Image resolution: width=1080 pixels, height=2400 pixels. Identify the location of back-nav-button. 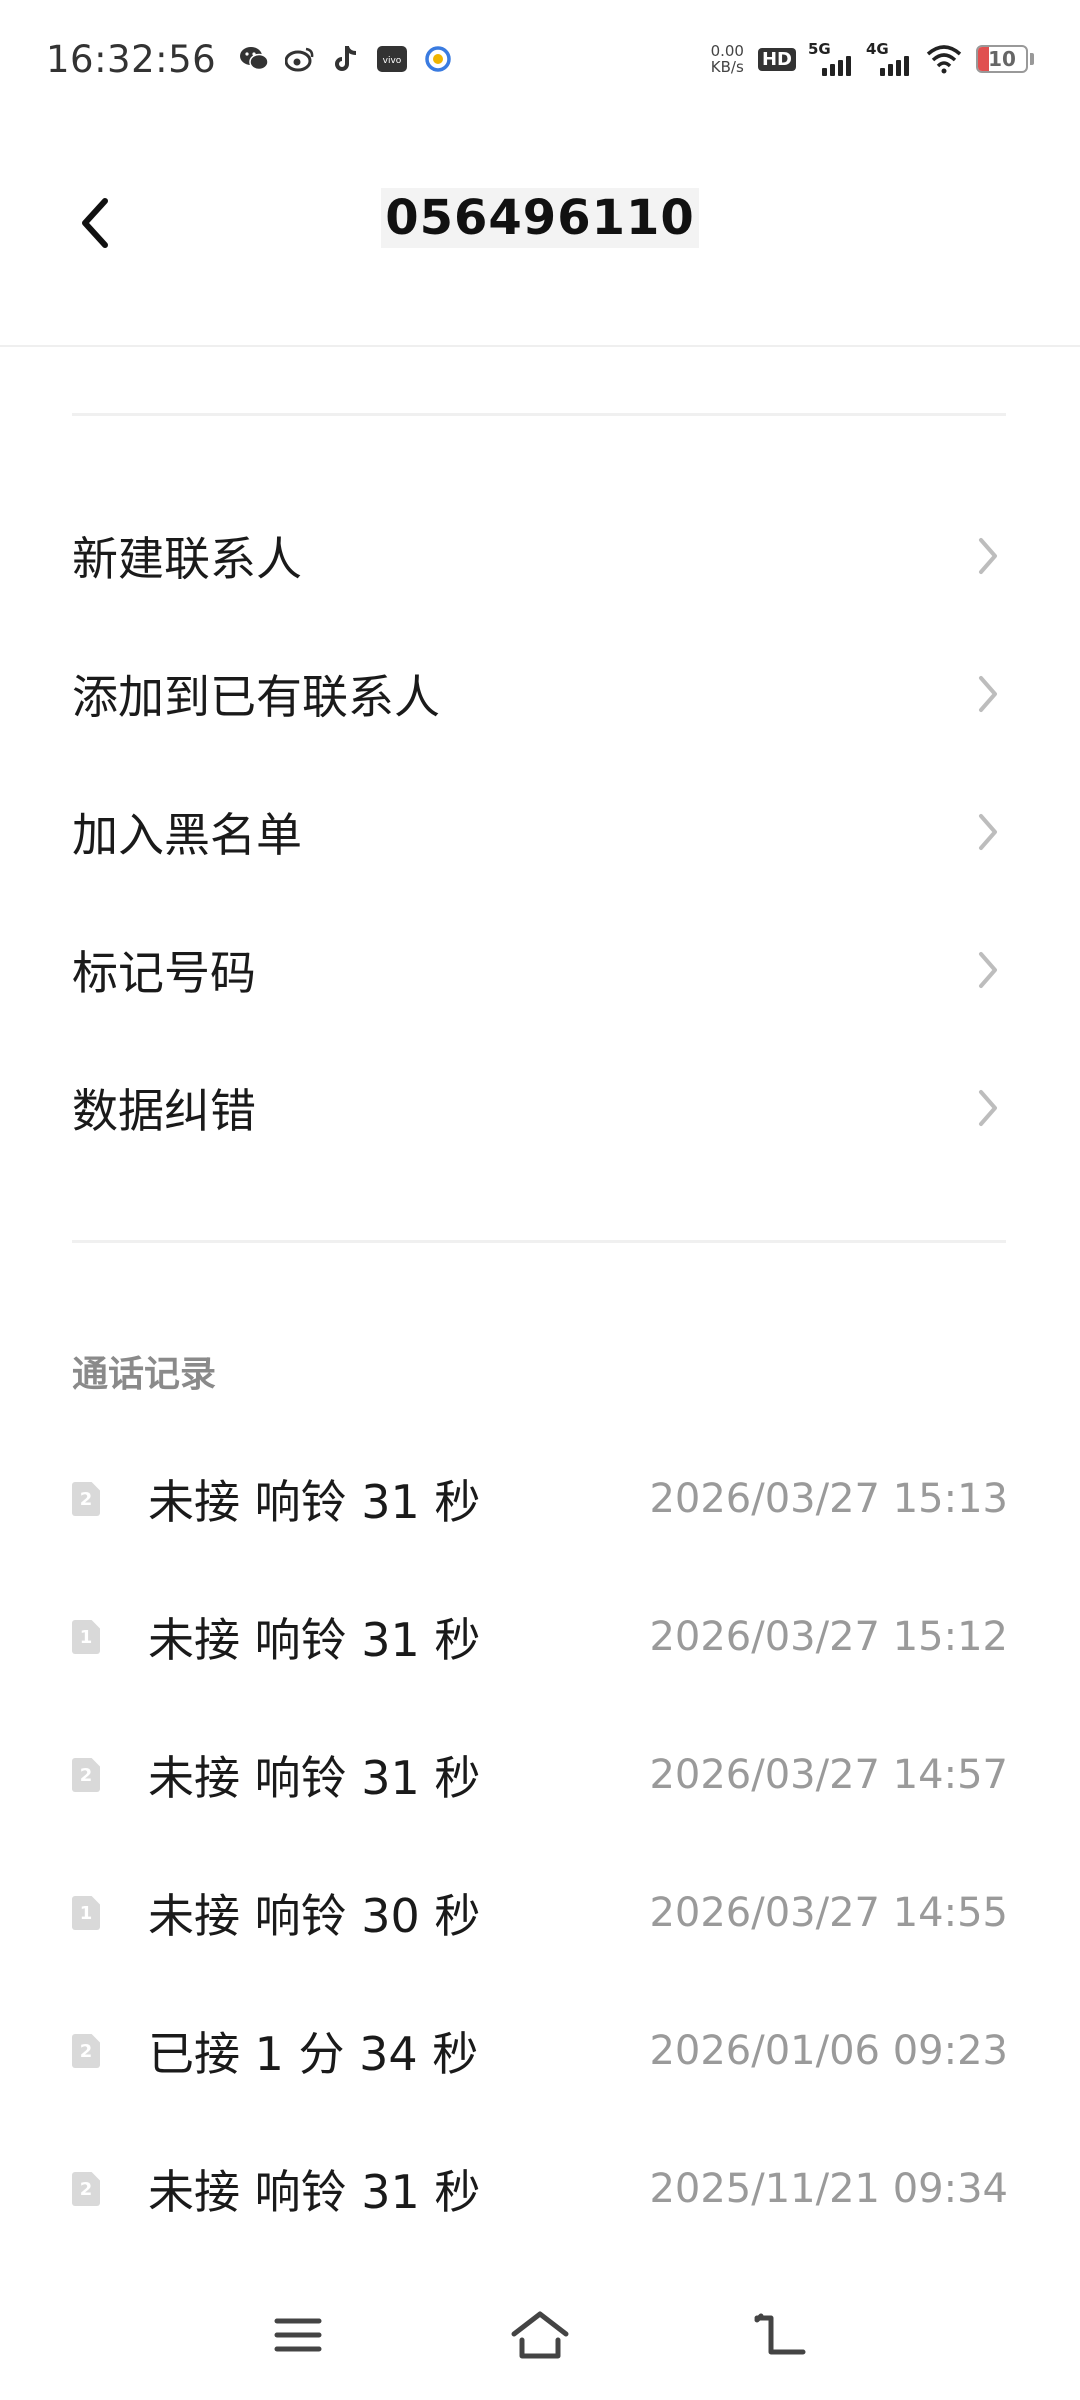
(780, 2335).